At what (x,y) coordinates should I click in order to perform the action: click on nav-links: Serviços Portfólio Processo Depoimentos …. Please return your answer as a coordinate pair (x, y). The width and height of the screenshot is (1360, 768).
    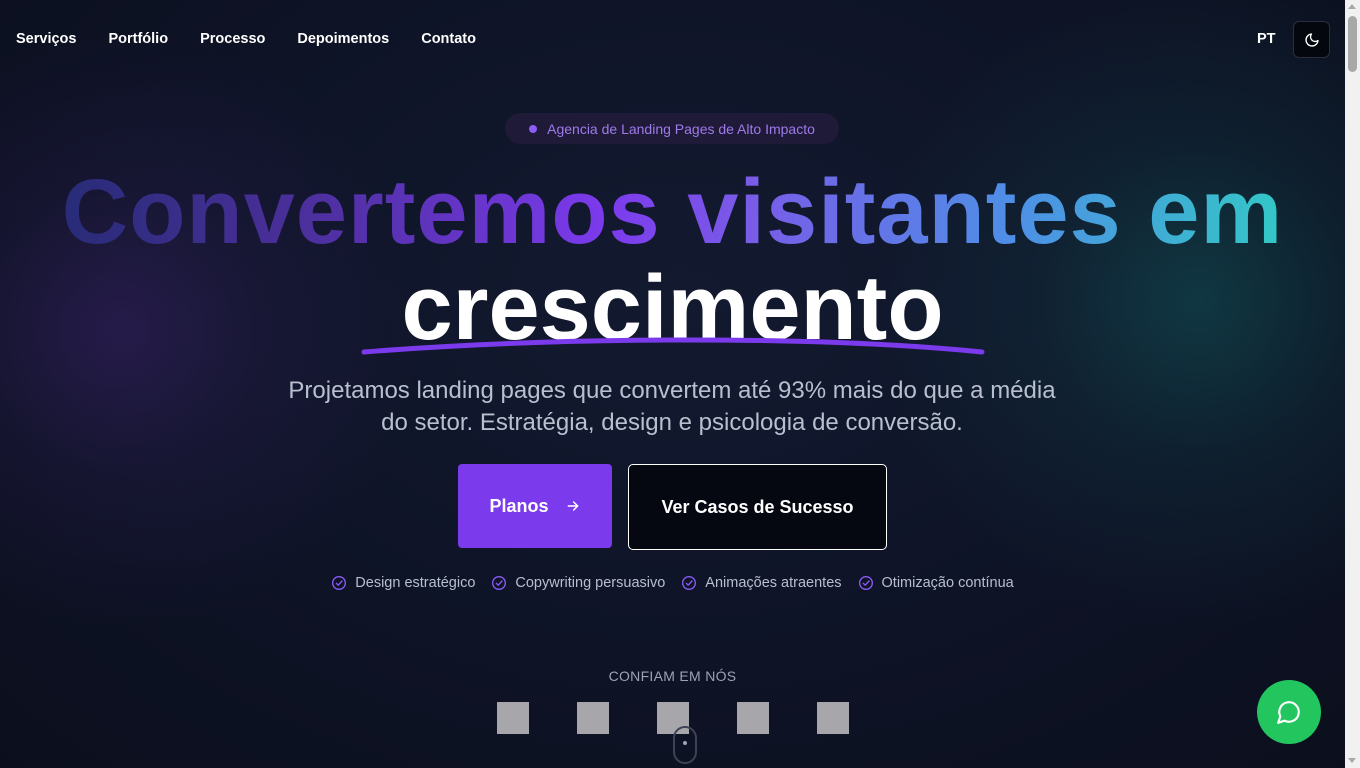
    Looking at the image, I should click on (246, 39).